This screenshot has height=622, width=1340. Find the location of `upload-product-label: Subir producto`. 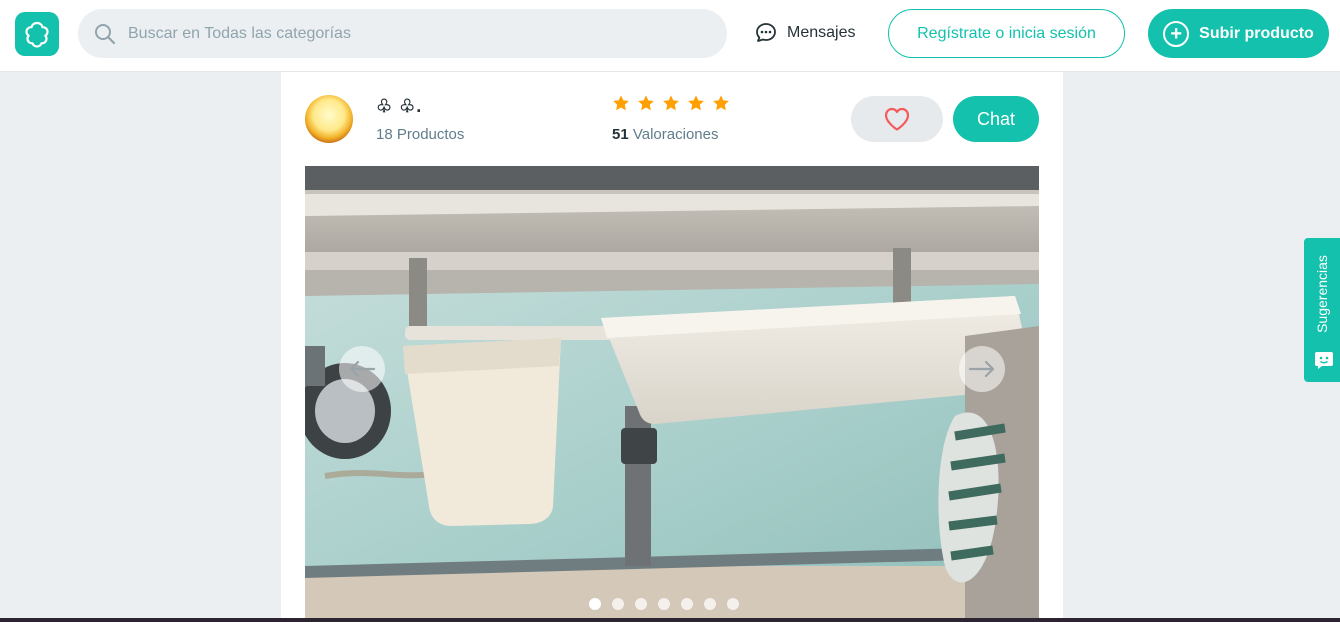

upload-product-label: Subir producto is located at coordinates (1256, 33).